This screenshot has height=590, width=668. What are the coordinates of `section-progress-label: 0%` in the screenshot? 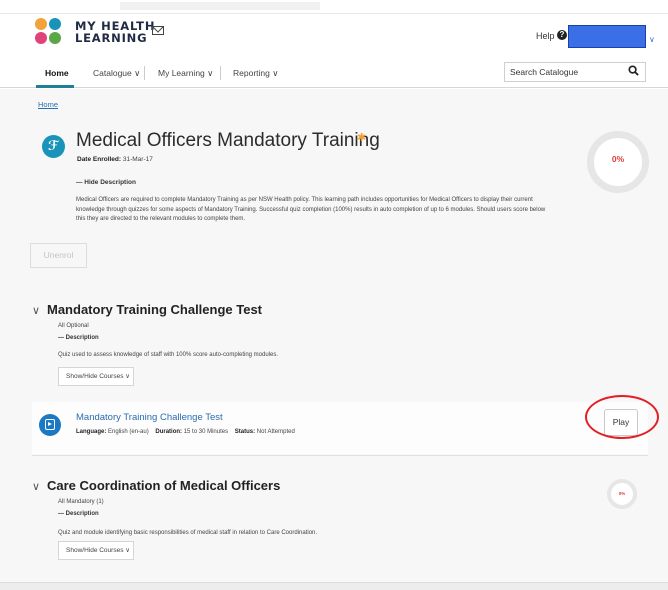 It's located at (622, 493).